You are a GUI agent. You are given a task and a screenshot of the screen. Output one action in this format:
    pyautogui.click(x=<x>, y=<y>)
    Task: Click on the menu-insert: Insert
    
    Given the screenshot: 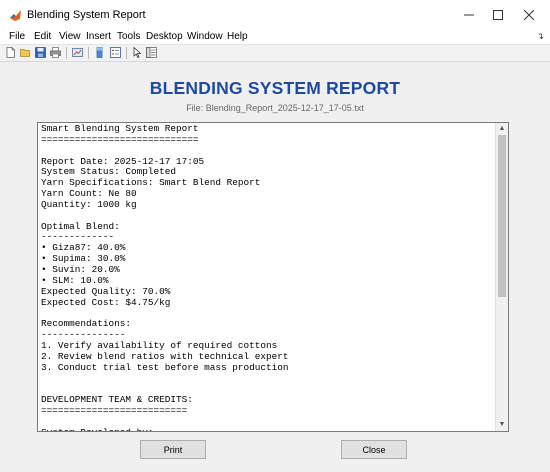 What is the action you would take?
    pyautogui.click(x=98, y=37)
    